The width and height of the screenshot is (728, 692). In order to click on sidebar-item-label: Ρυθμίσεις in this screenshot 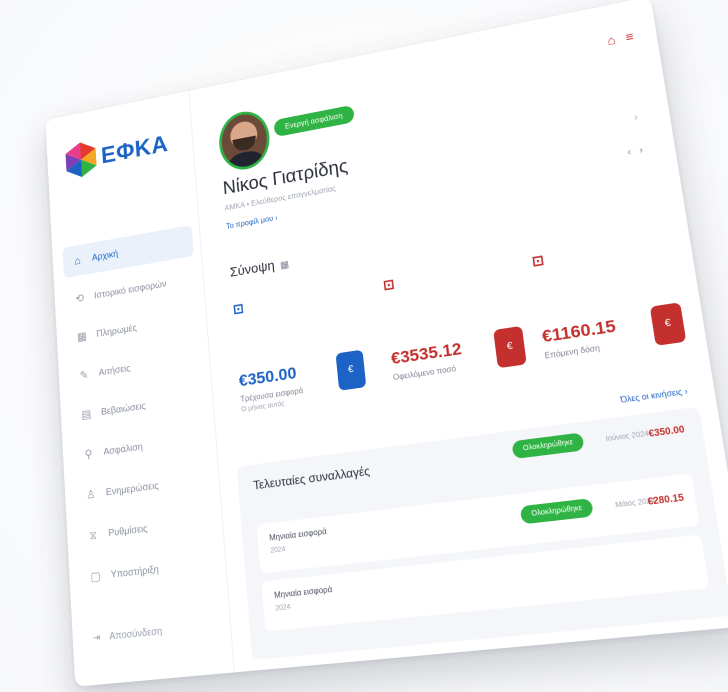, I will do `click(128, 531)`.